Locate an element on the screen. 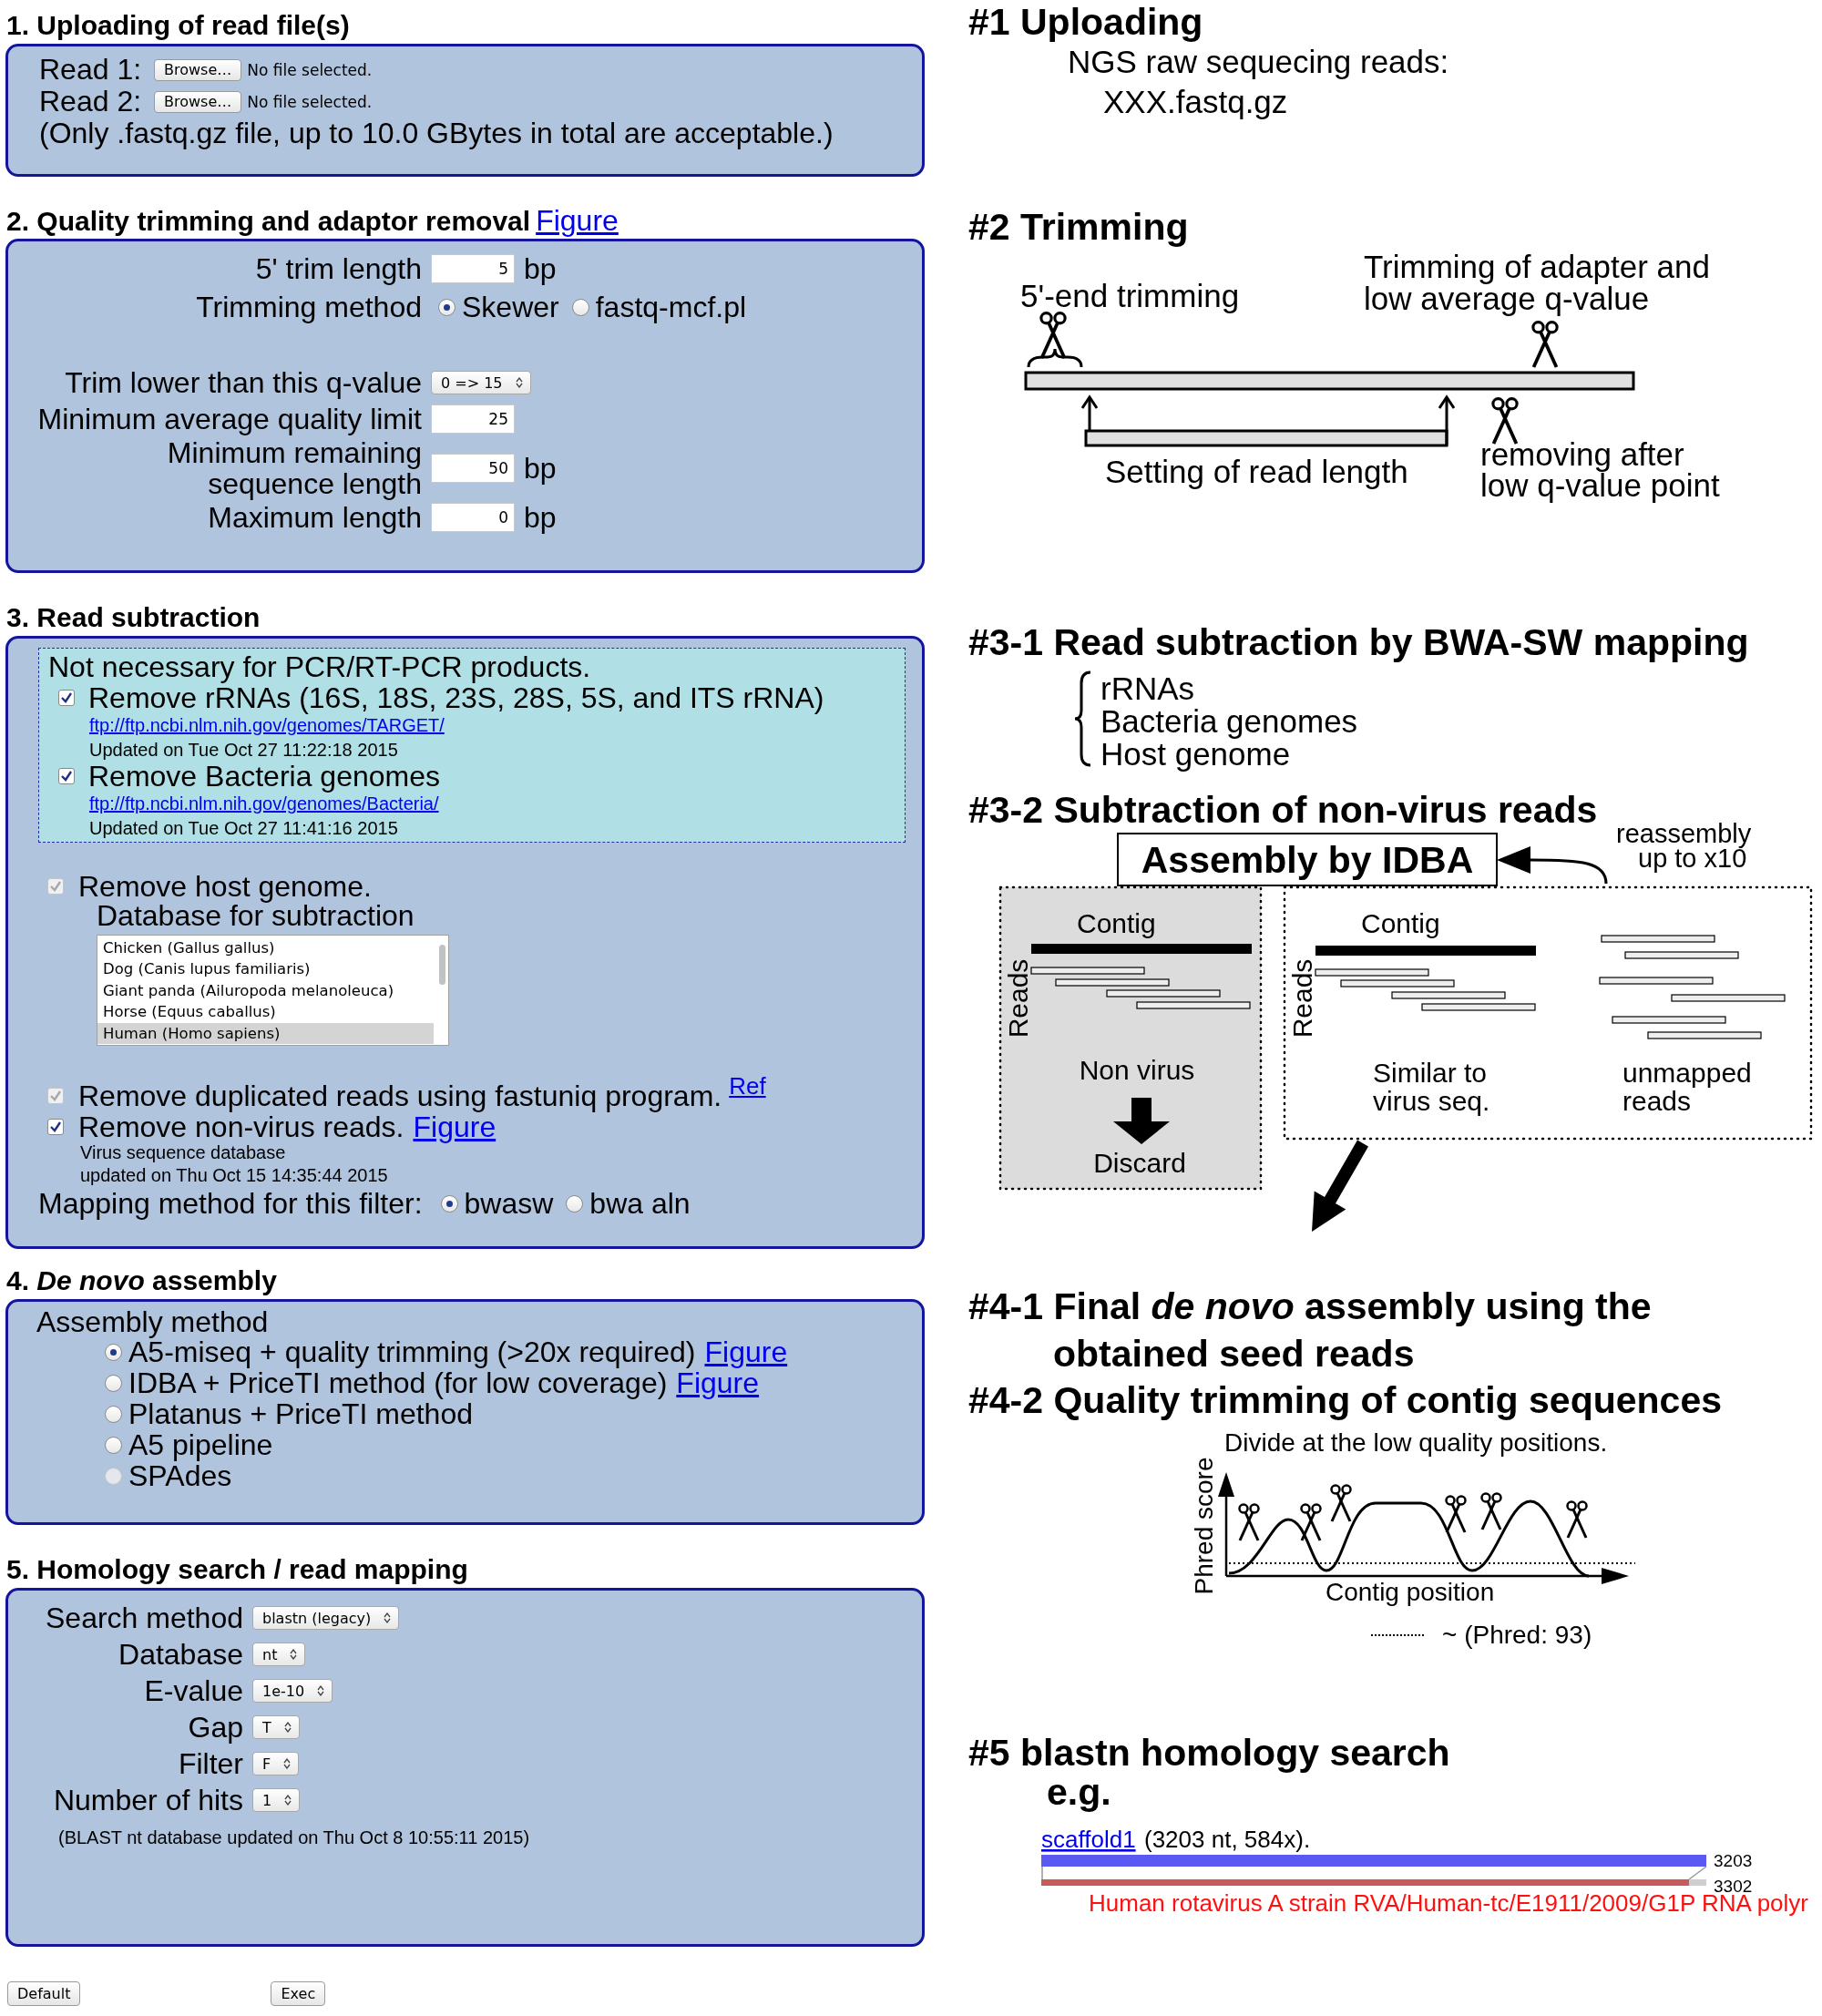 This screenshot has height=2016, width=1822. legend-text: ~ (Phred: 93) is located at coordinates (1517, 1635).